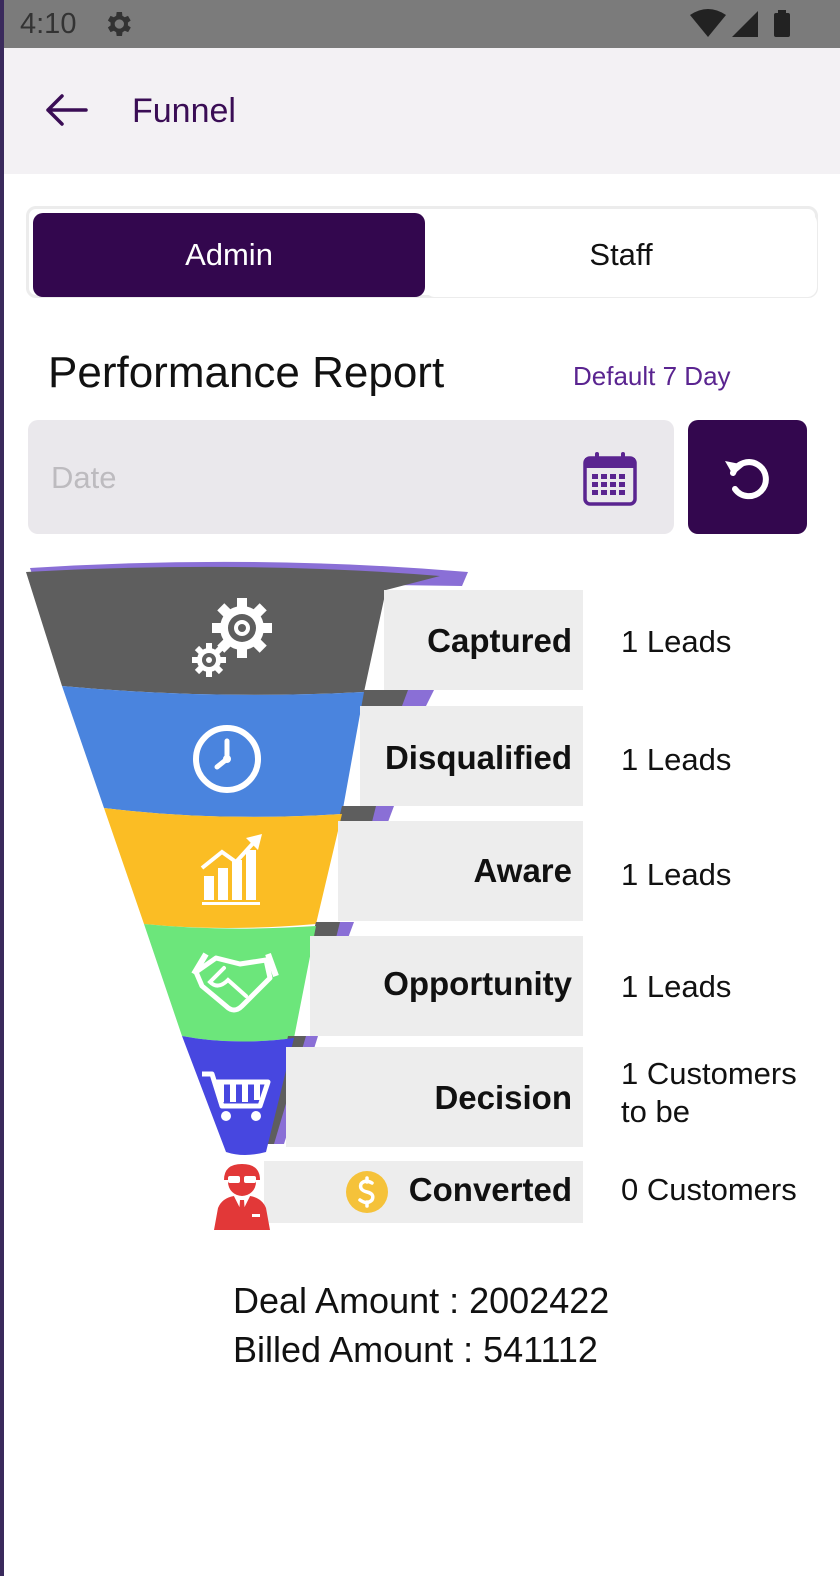 The height and width of the screenshot is (1576, 840). Describe the element at coordinates (477, 983) in the screenshot. I see `stage-label-opportunity: Opportunity` at that location.